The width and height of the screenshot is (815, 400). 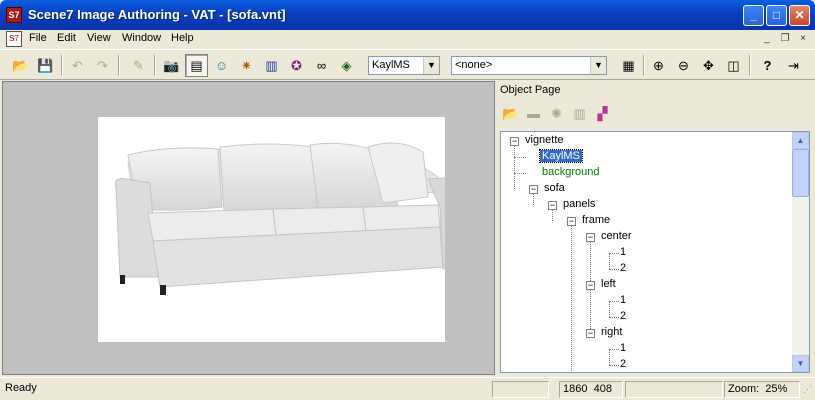 I want to click on scroll-up-icon: ▲, so click(x=800, y=140).